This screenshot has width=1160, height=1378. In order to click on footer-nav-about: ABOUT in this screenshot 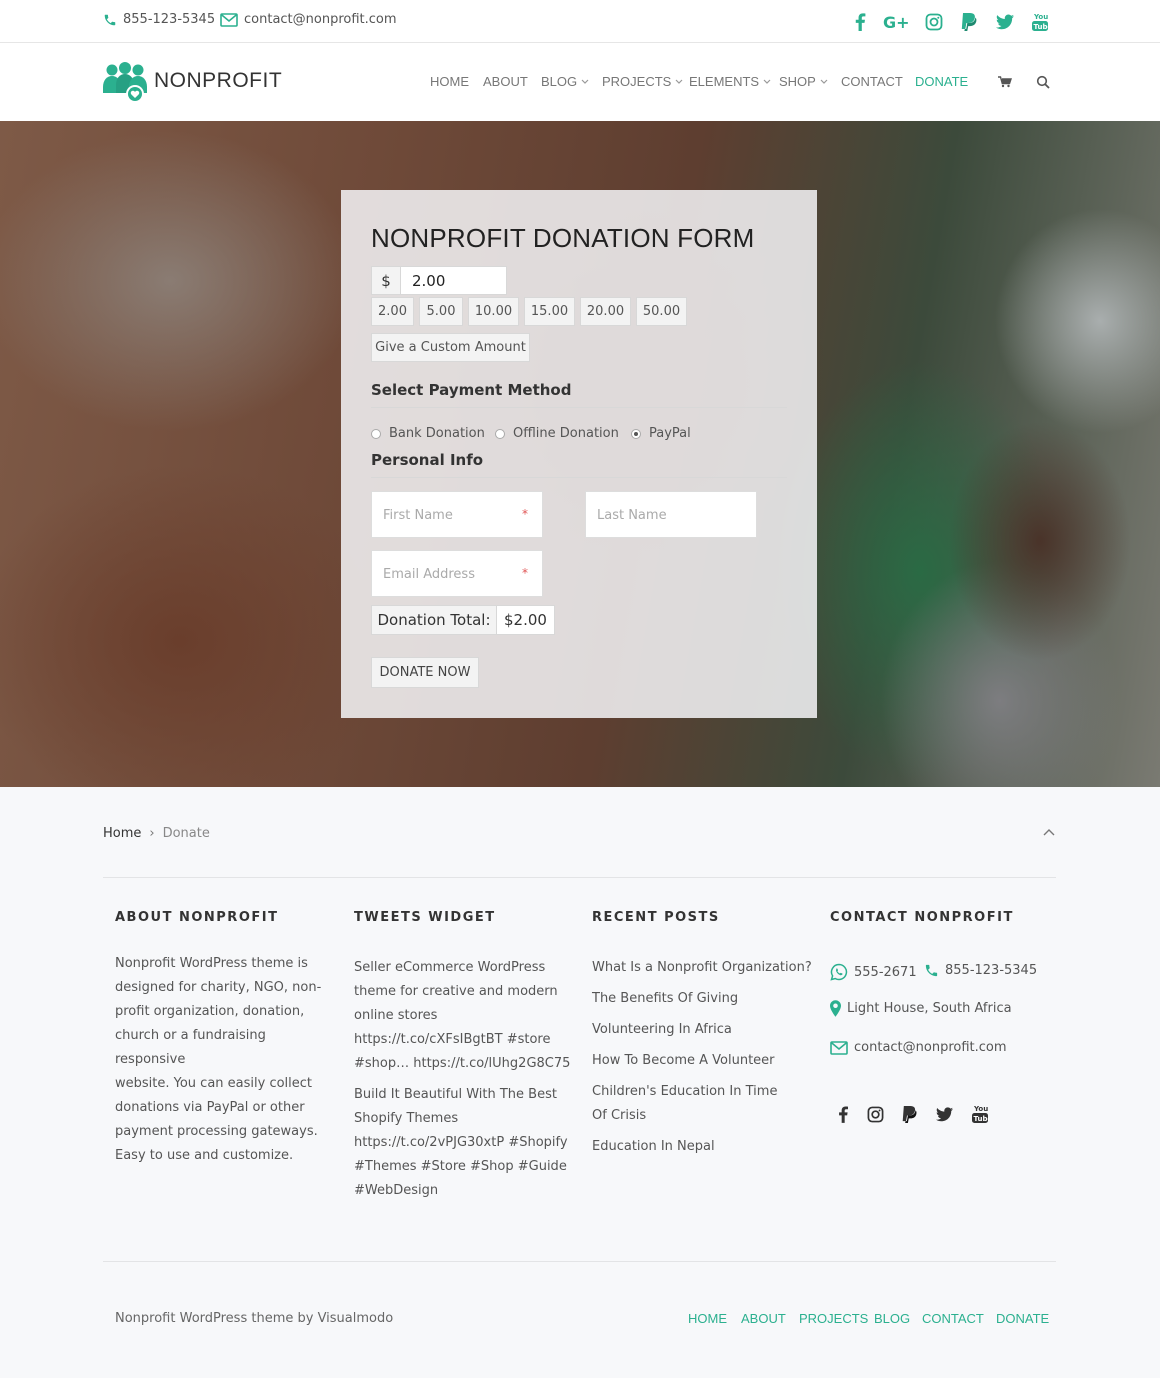, I will do `click(763, 1318)`.